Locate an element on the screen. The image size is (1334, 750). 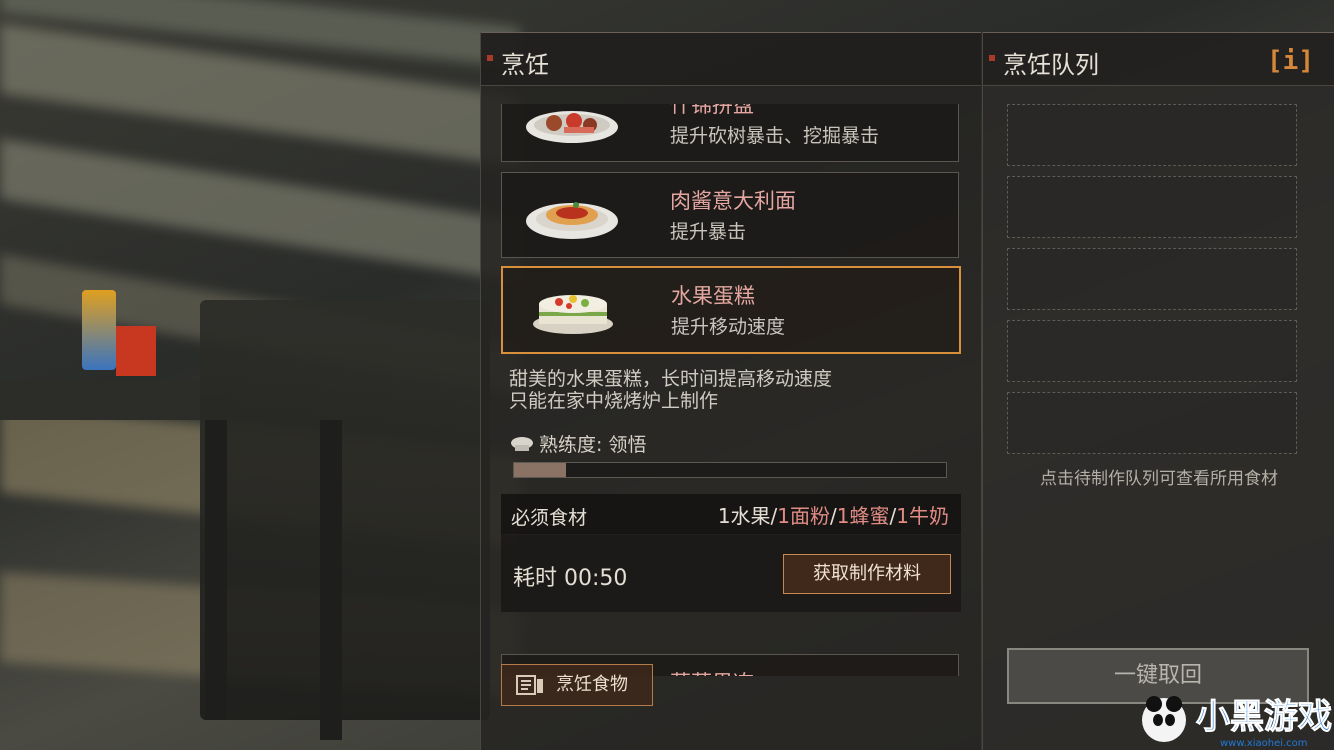
recipe-name: 水果蛋糕 is located at coordinates (713, 296).